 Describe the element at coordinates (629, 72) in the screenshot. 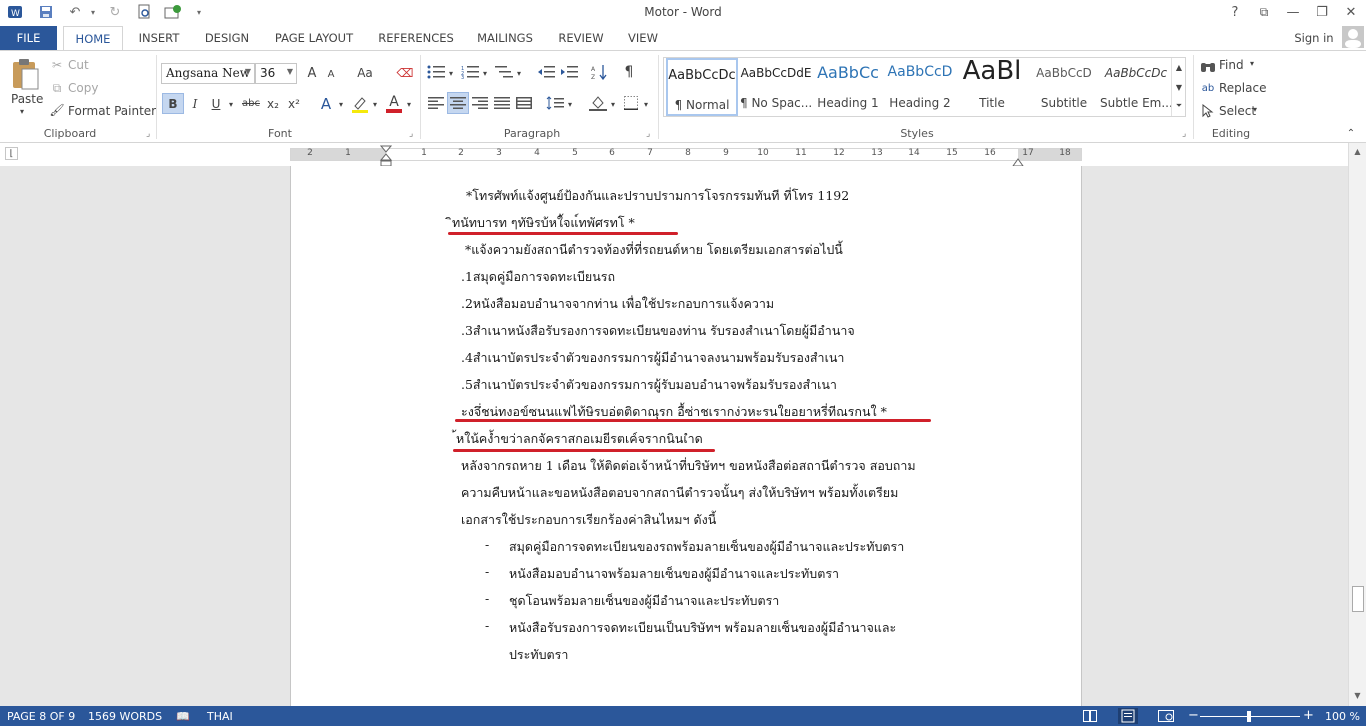

I see `show-formatting-icon: ¶` at that location.